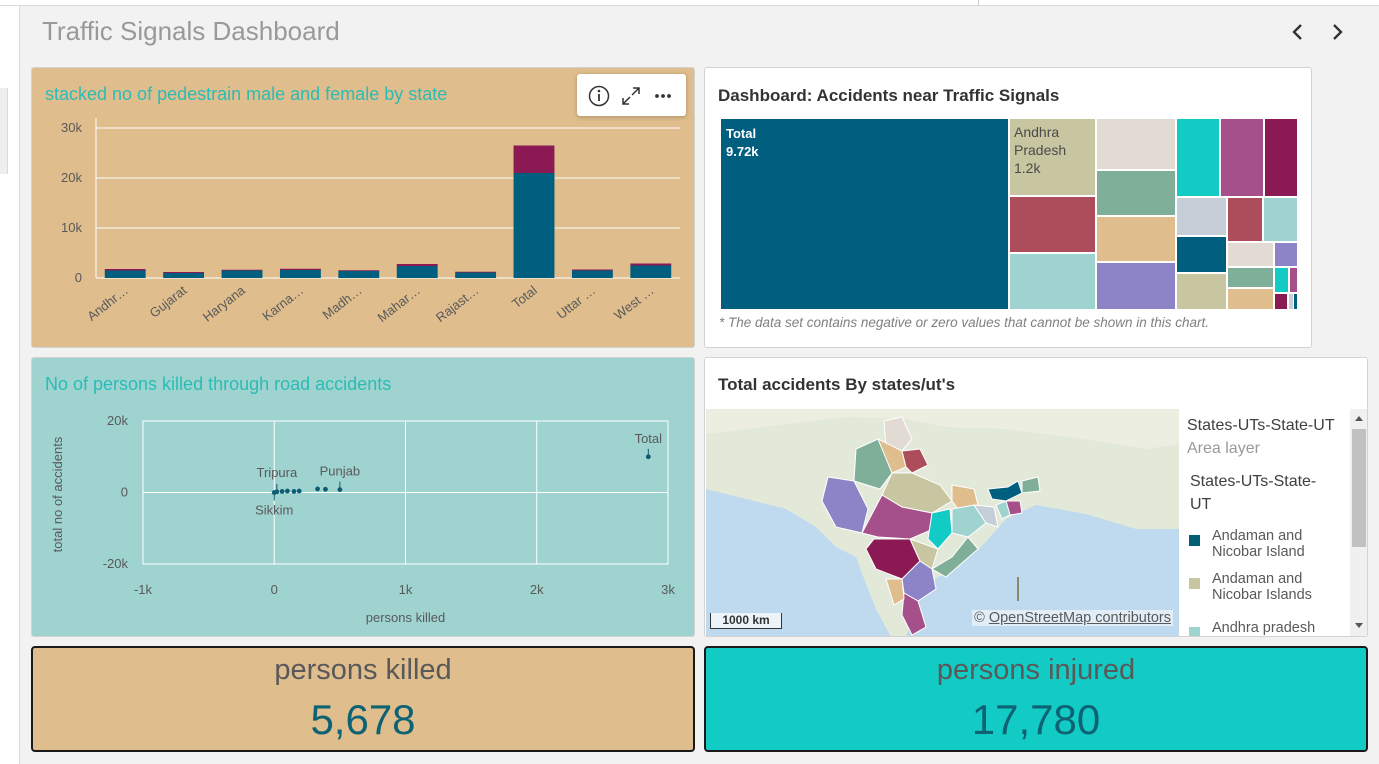 This screenshot has height=764, width=1379. I want to click on x-tick-label: -1k, so click(143, 589).